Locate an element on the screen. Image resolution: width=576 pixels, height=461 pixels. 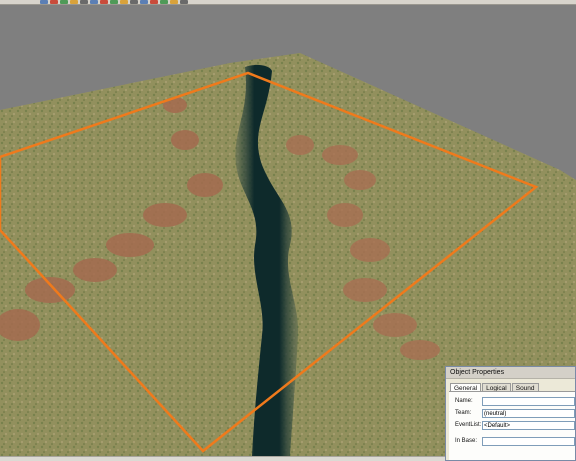
team-select: (neutral) is located at coordinates (528, 413).